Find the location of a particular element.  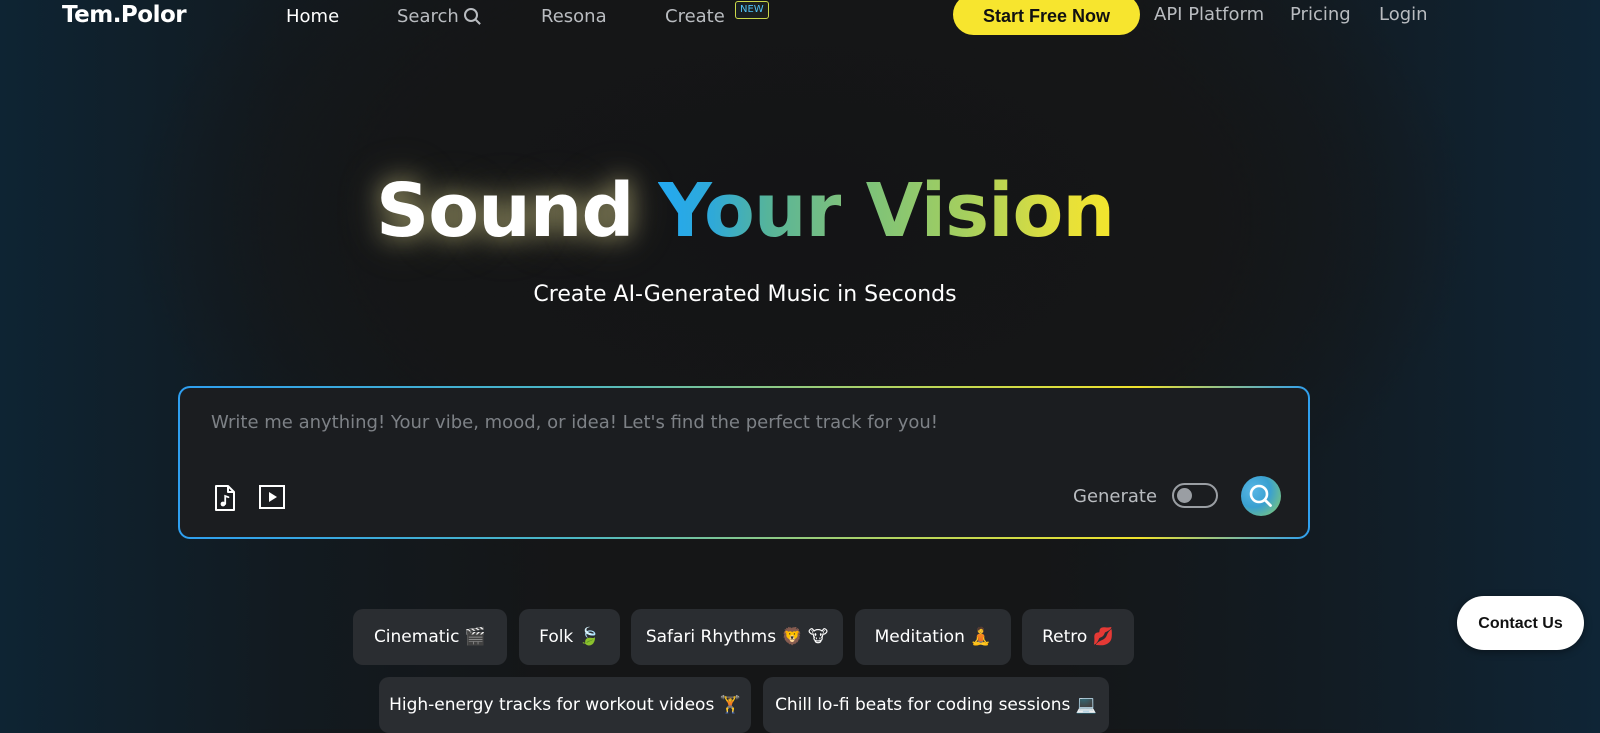

suggestion-chip-lofi-coding: Chill lo-fi beats for coding sessions 💻 is located at coordinates (936, 705).